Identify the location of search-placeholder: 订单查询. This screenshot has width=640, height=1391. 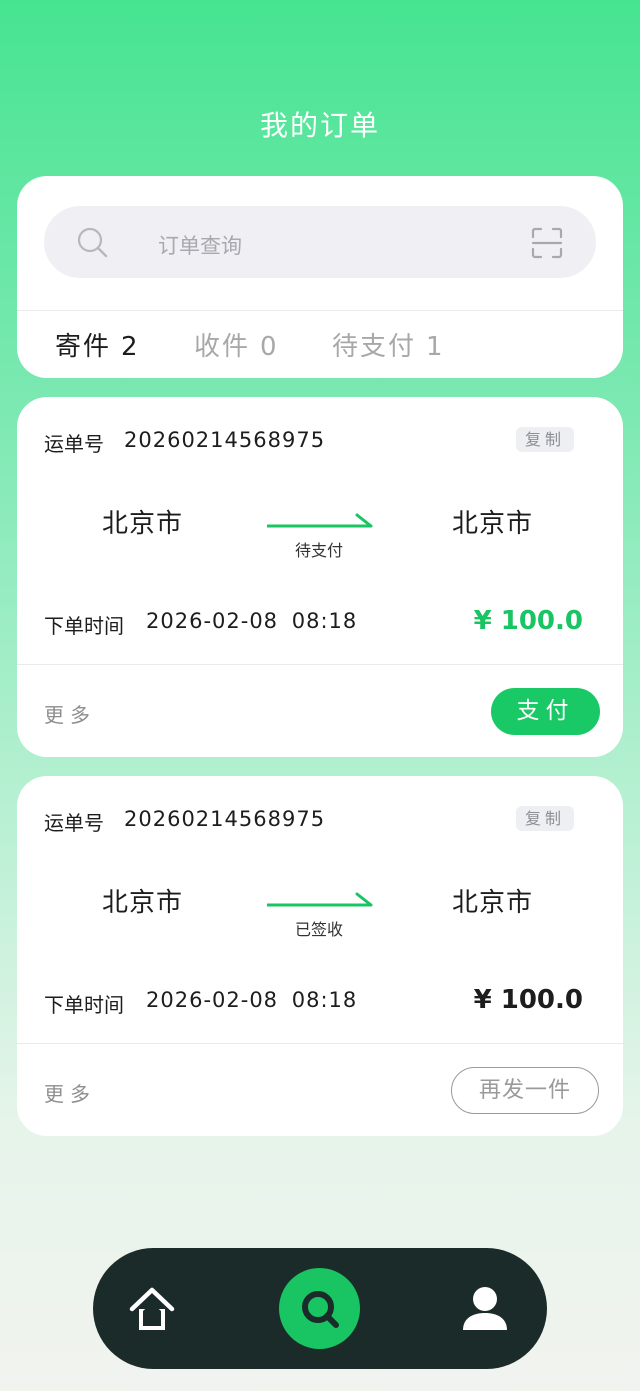
(200, 246).